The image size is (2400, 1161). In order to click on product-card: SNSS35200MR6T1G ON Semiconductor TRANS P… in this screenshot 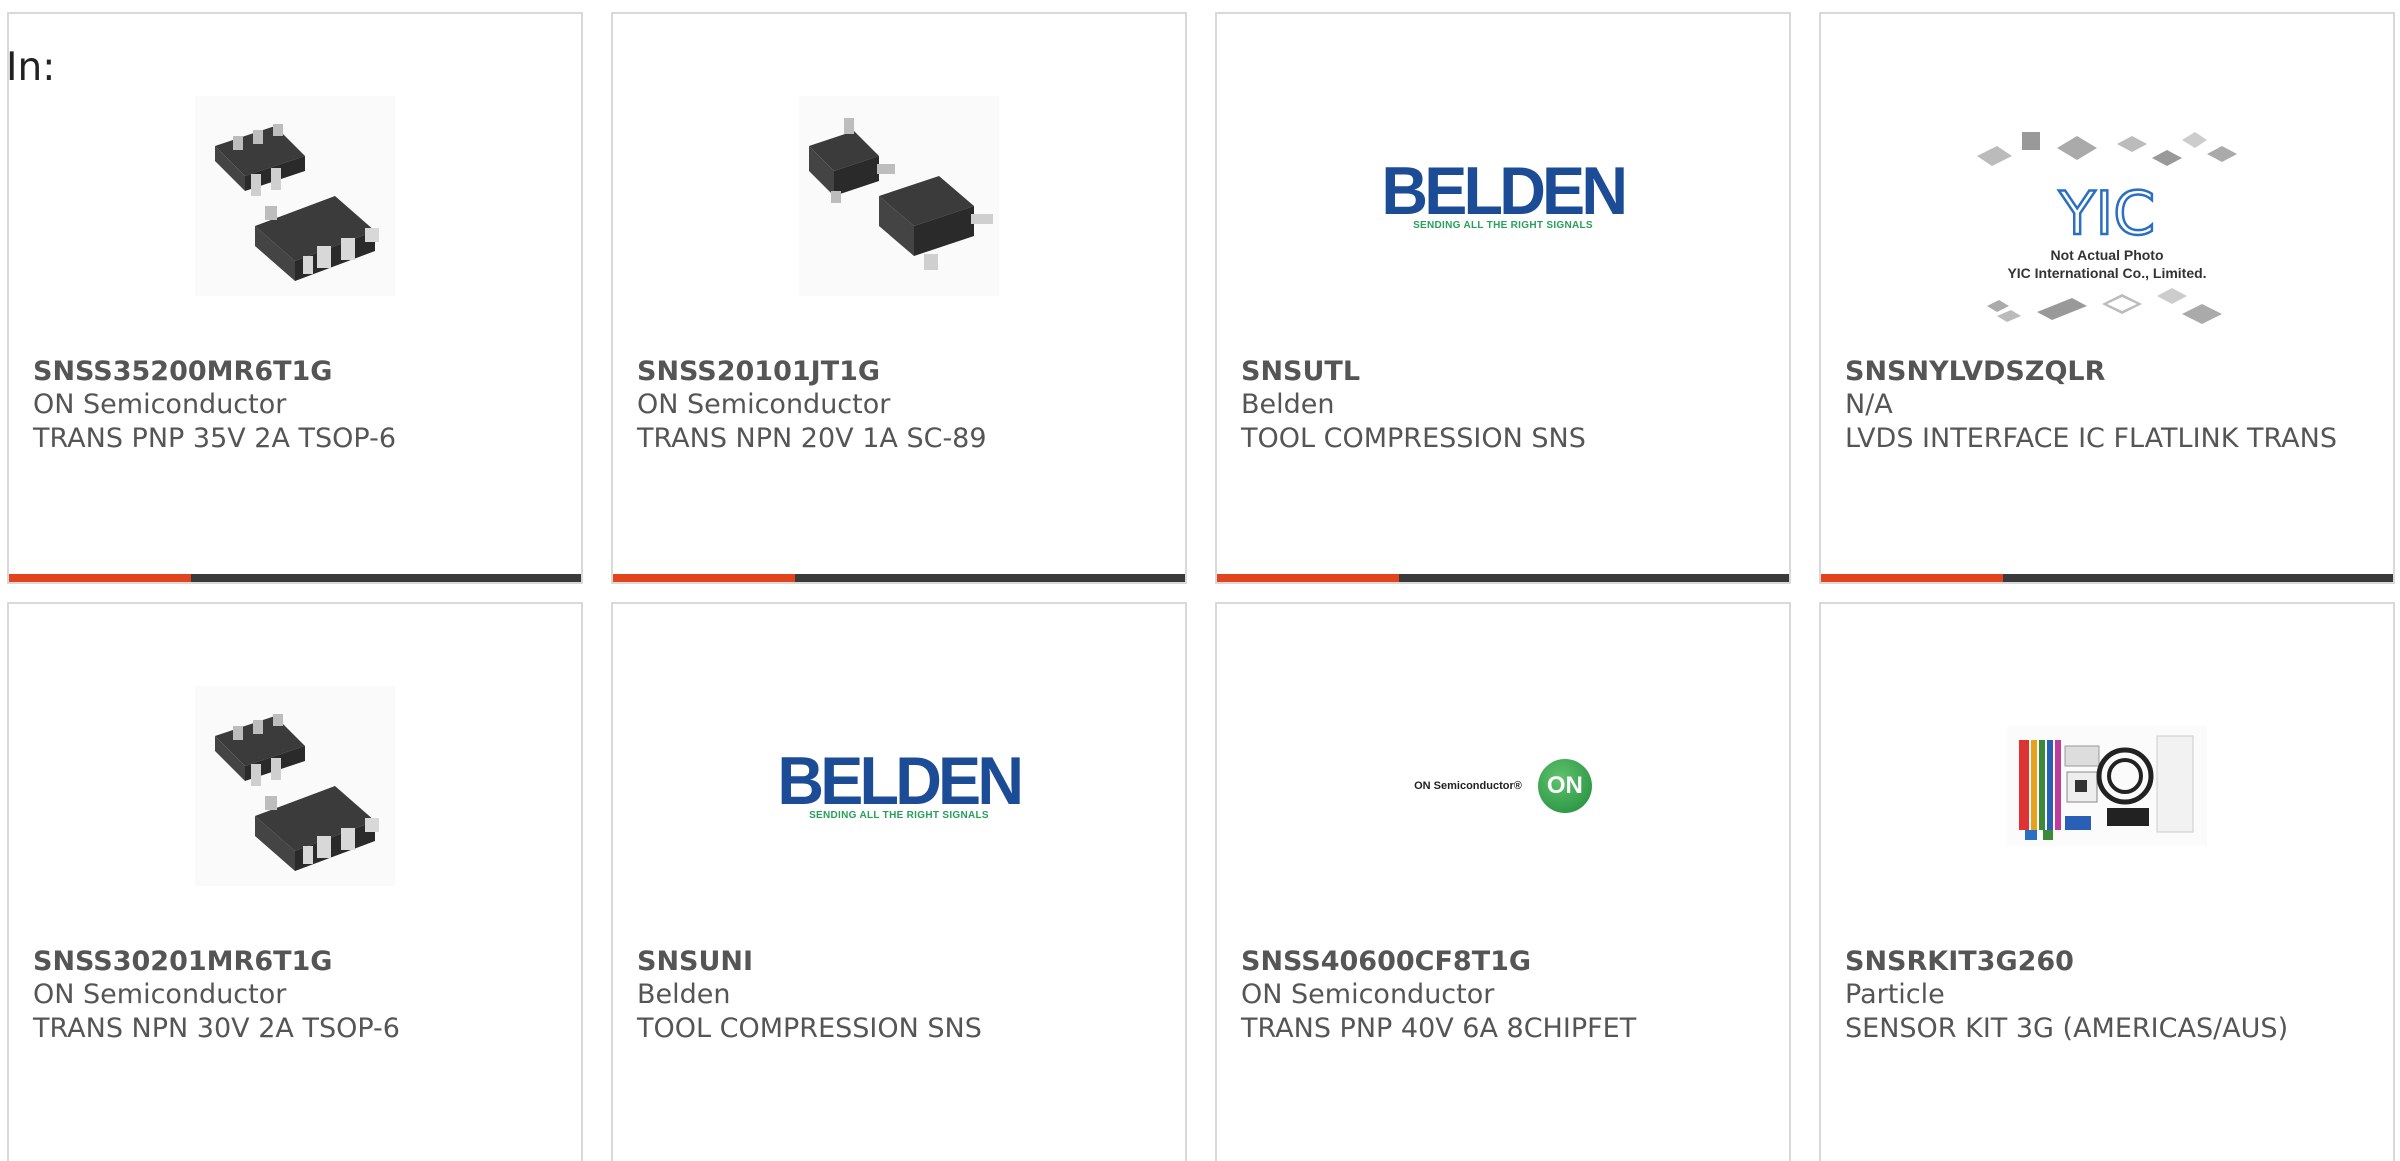, I will do `click(295, 298)`.